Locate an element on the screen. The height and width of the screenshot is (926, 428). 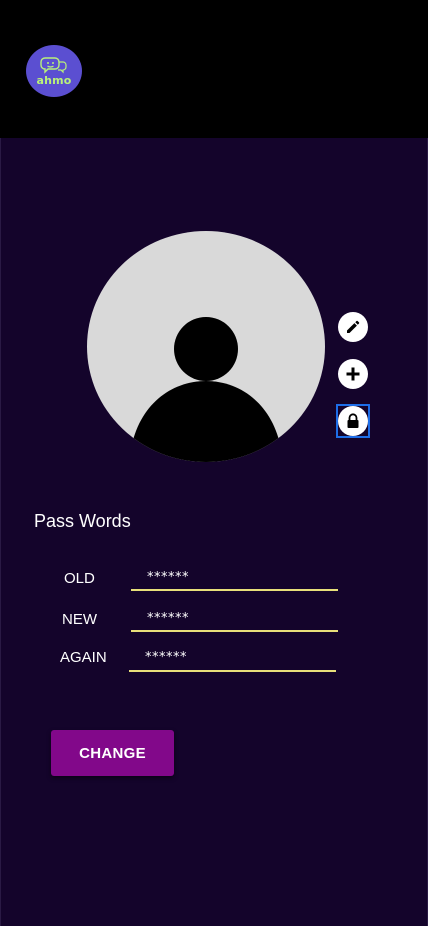
person-silhouette-icon is located at coordinates (206, 389).